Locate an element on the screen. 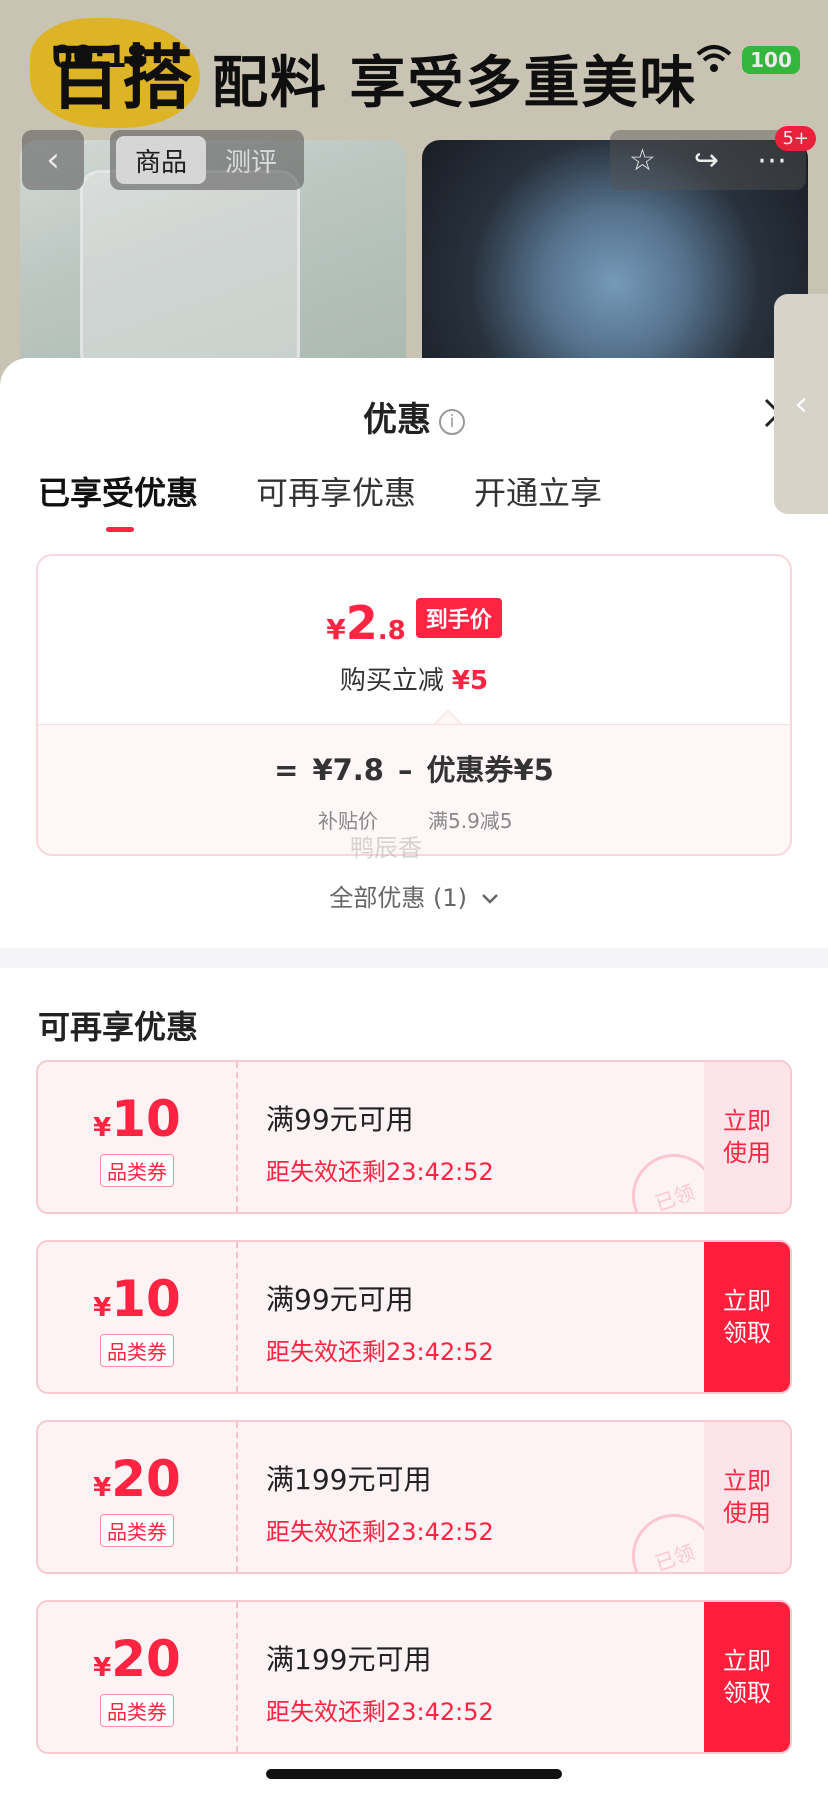  reduction-label: 购买立减 is located at coordinates (391, 681).